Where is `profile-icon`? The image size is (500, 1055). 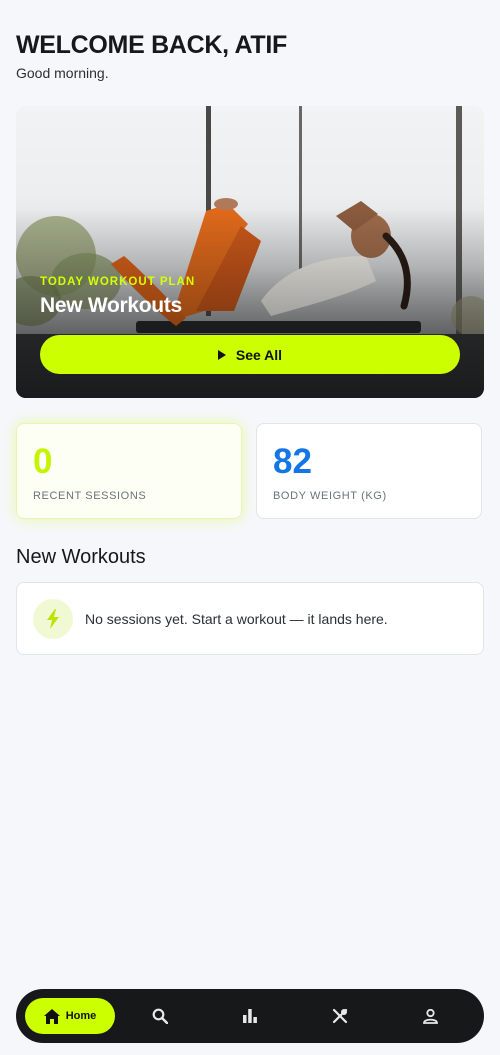
profile-icon is located at coordinates (430, 1016).